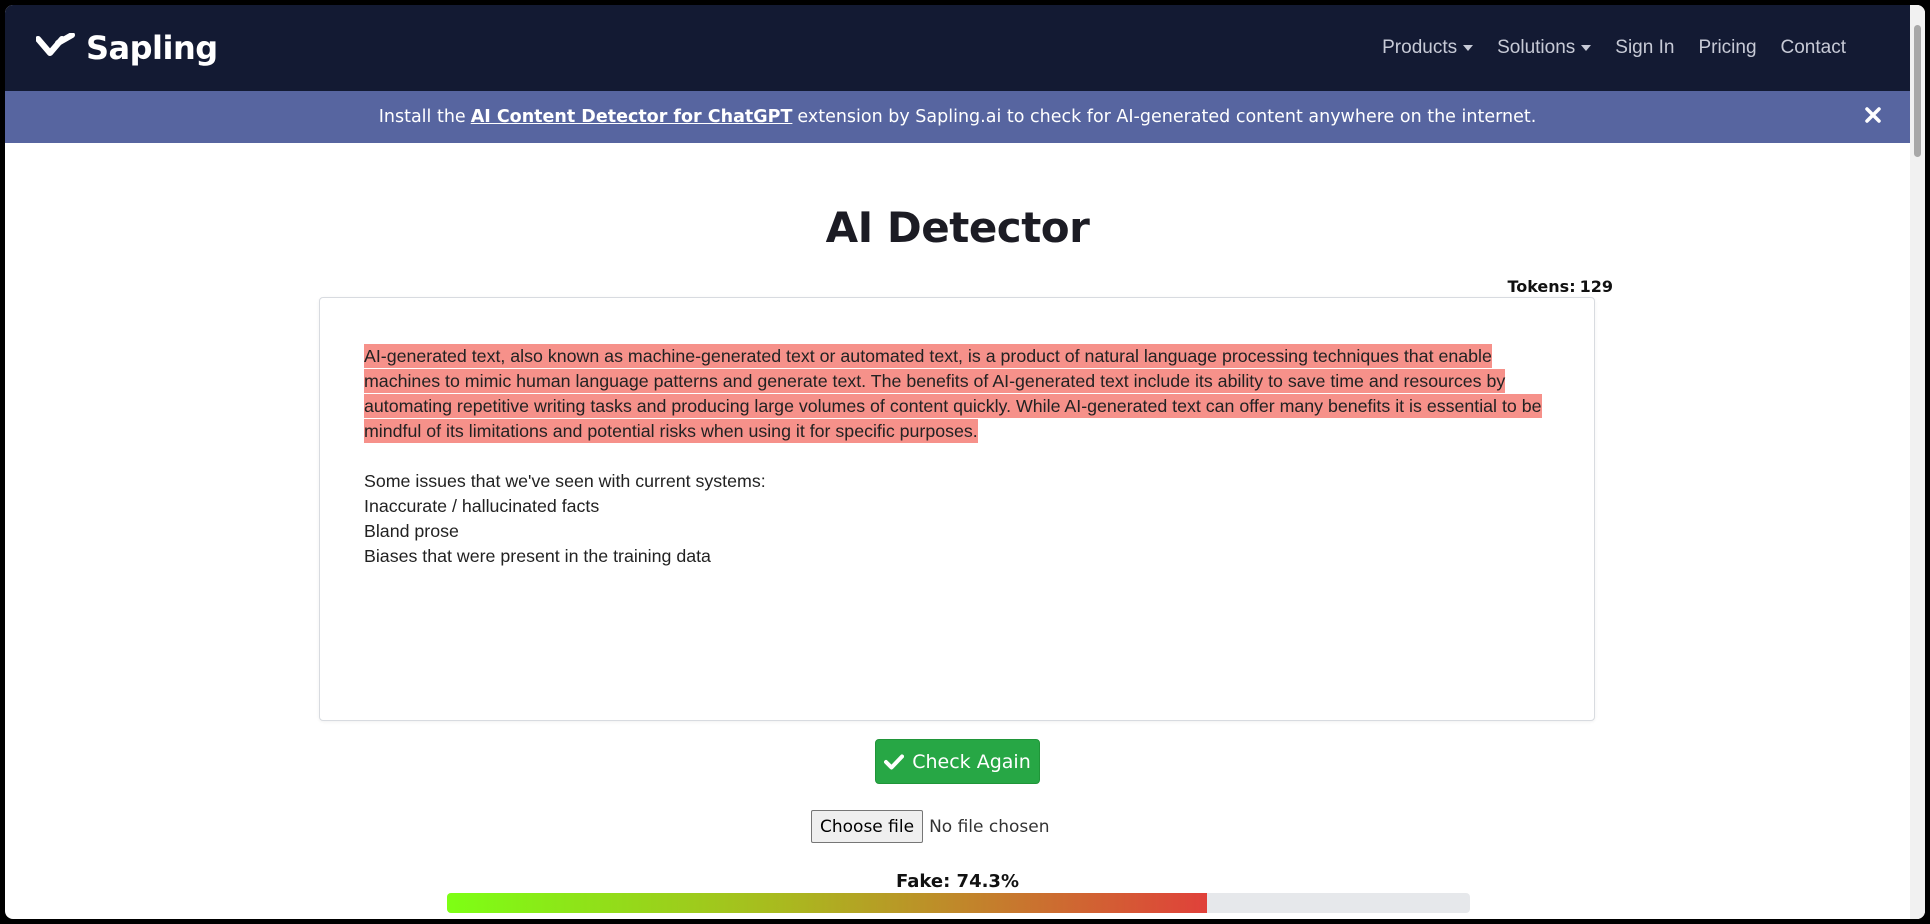 Image resolution: width=1930 pixels, height=924 pixels. Describe the element at coordinates (971, 761) in the screenshot. I see `check-again-label: Check Again` at that location.